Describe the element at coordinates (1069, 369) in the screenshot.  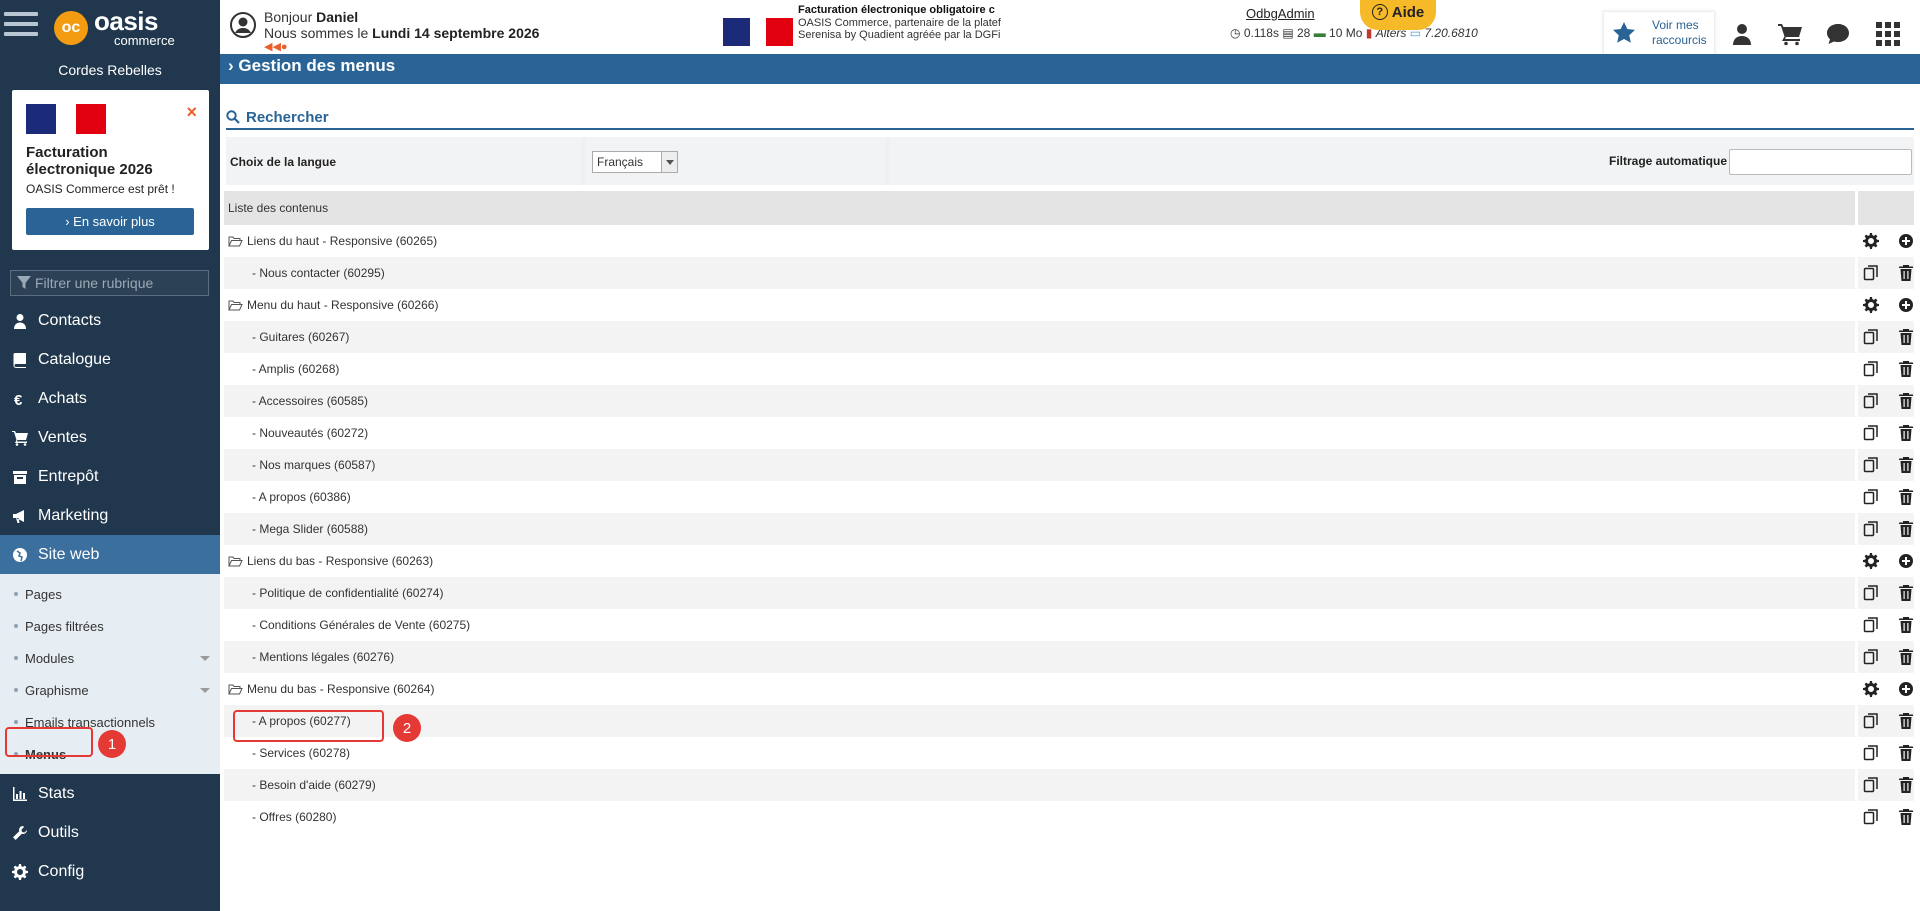
I see `menu-item-row: - Amplis (60268)` at that location.